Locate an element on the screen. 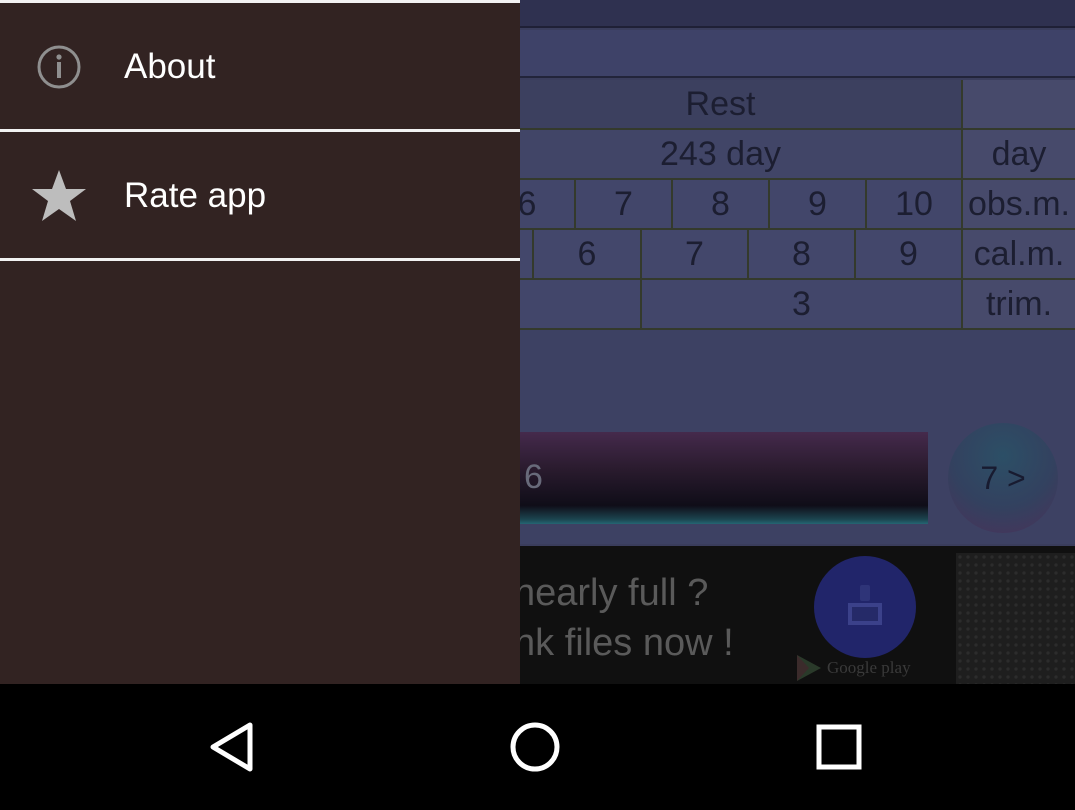 The width and height of the screenshot is (1075, 810). star-icon is located at coordinates (59, 196).